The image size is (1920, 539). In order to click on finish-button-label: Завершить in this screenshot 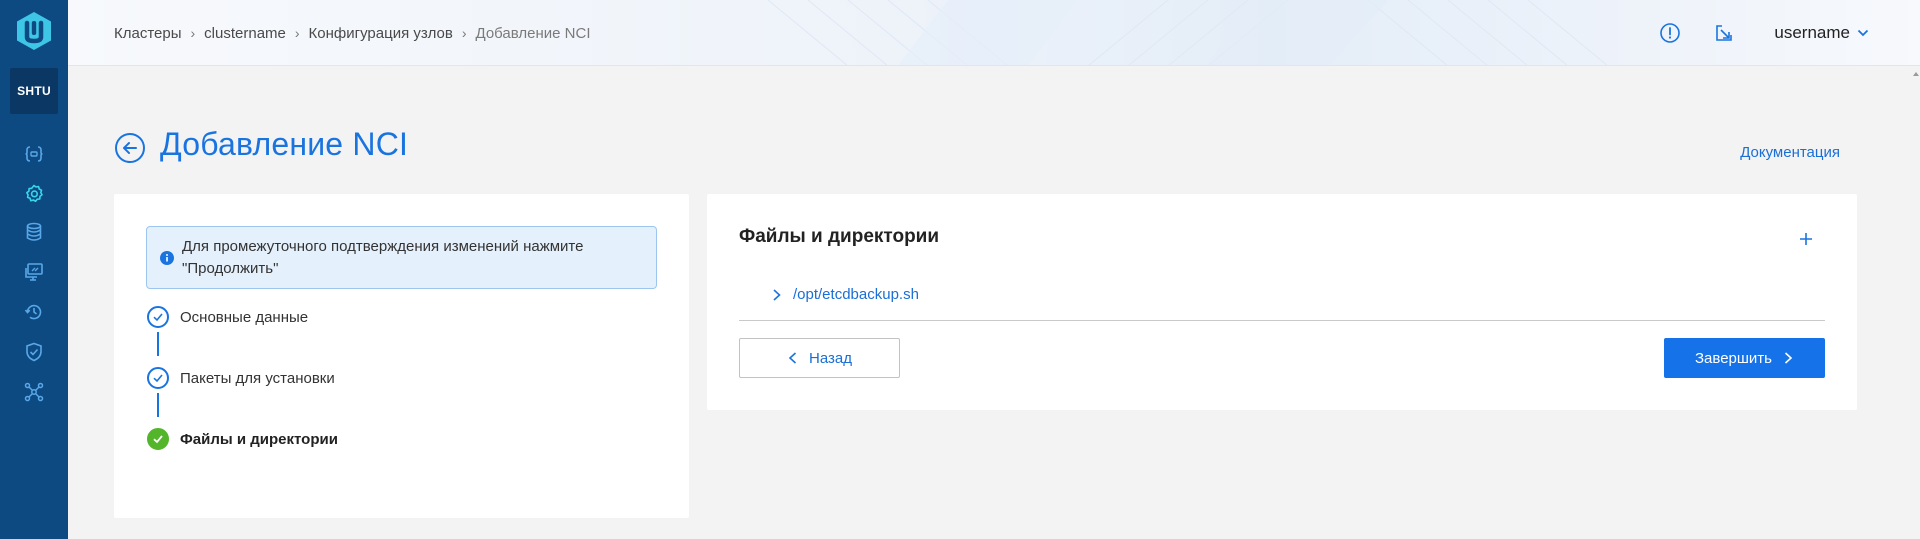, I will do `click(1733, 358)`.